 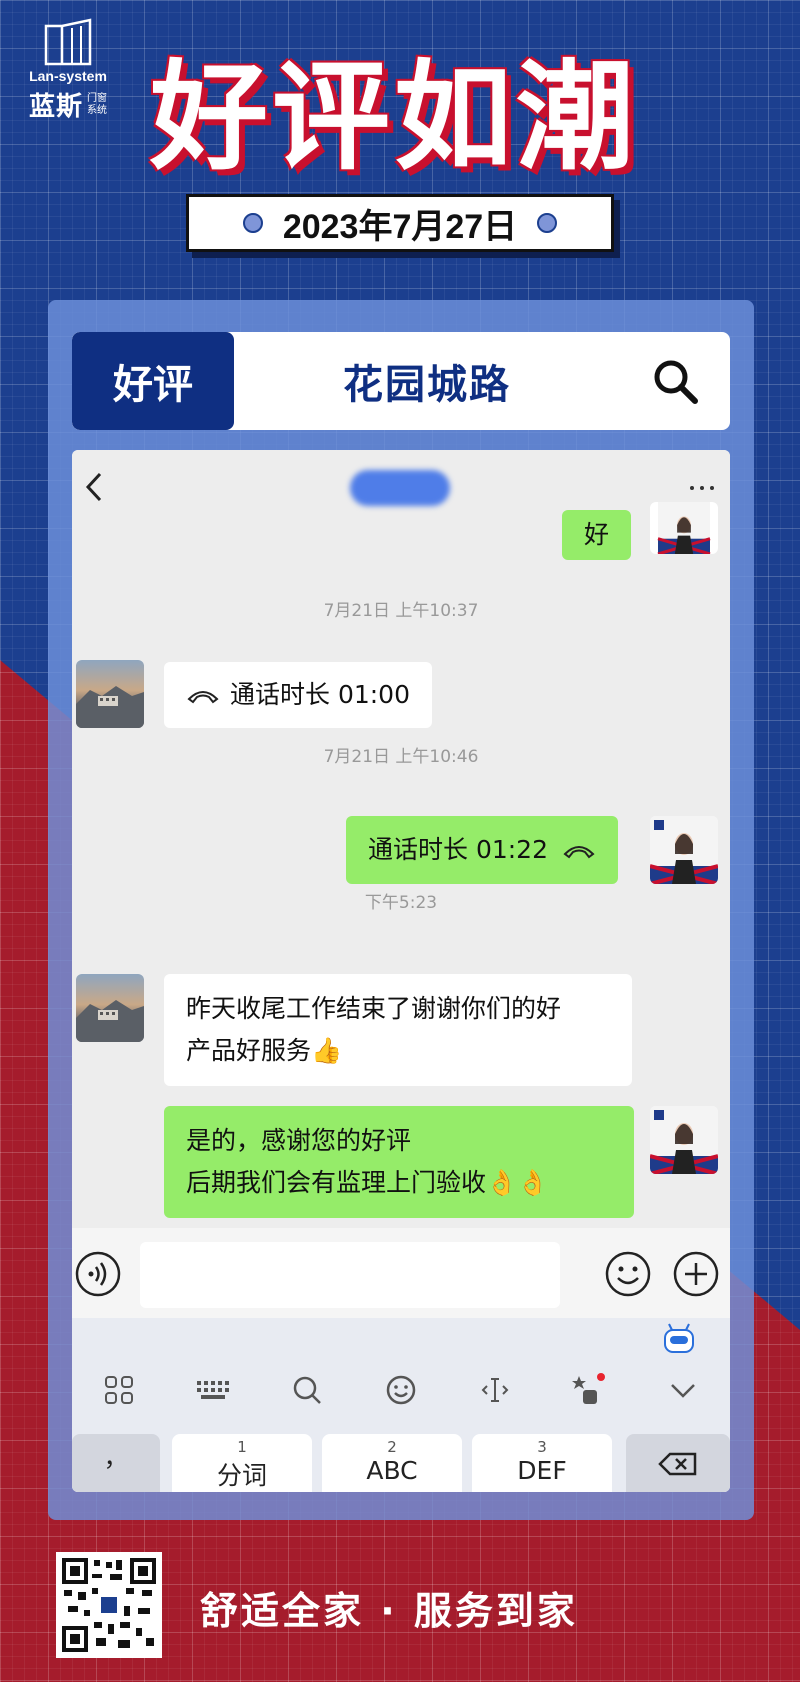 I want to click on key-label: DEF, so click(x=542, y=1470).